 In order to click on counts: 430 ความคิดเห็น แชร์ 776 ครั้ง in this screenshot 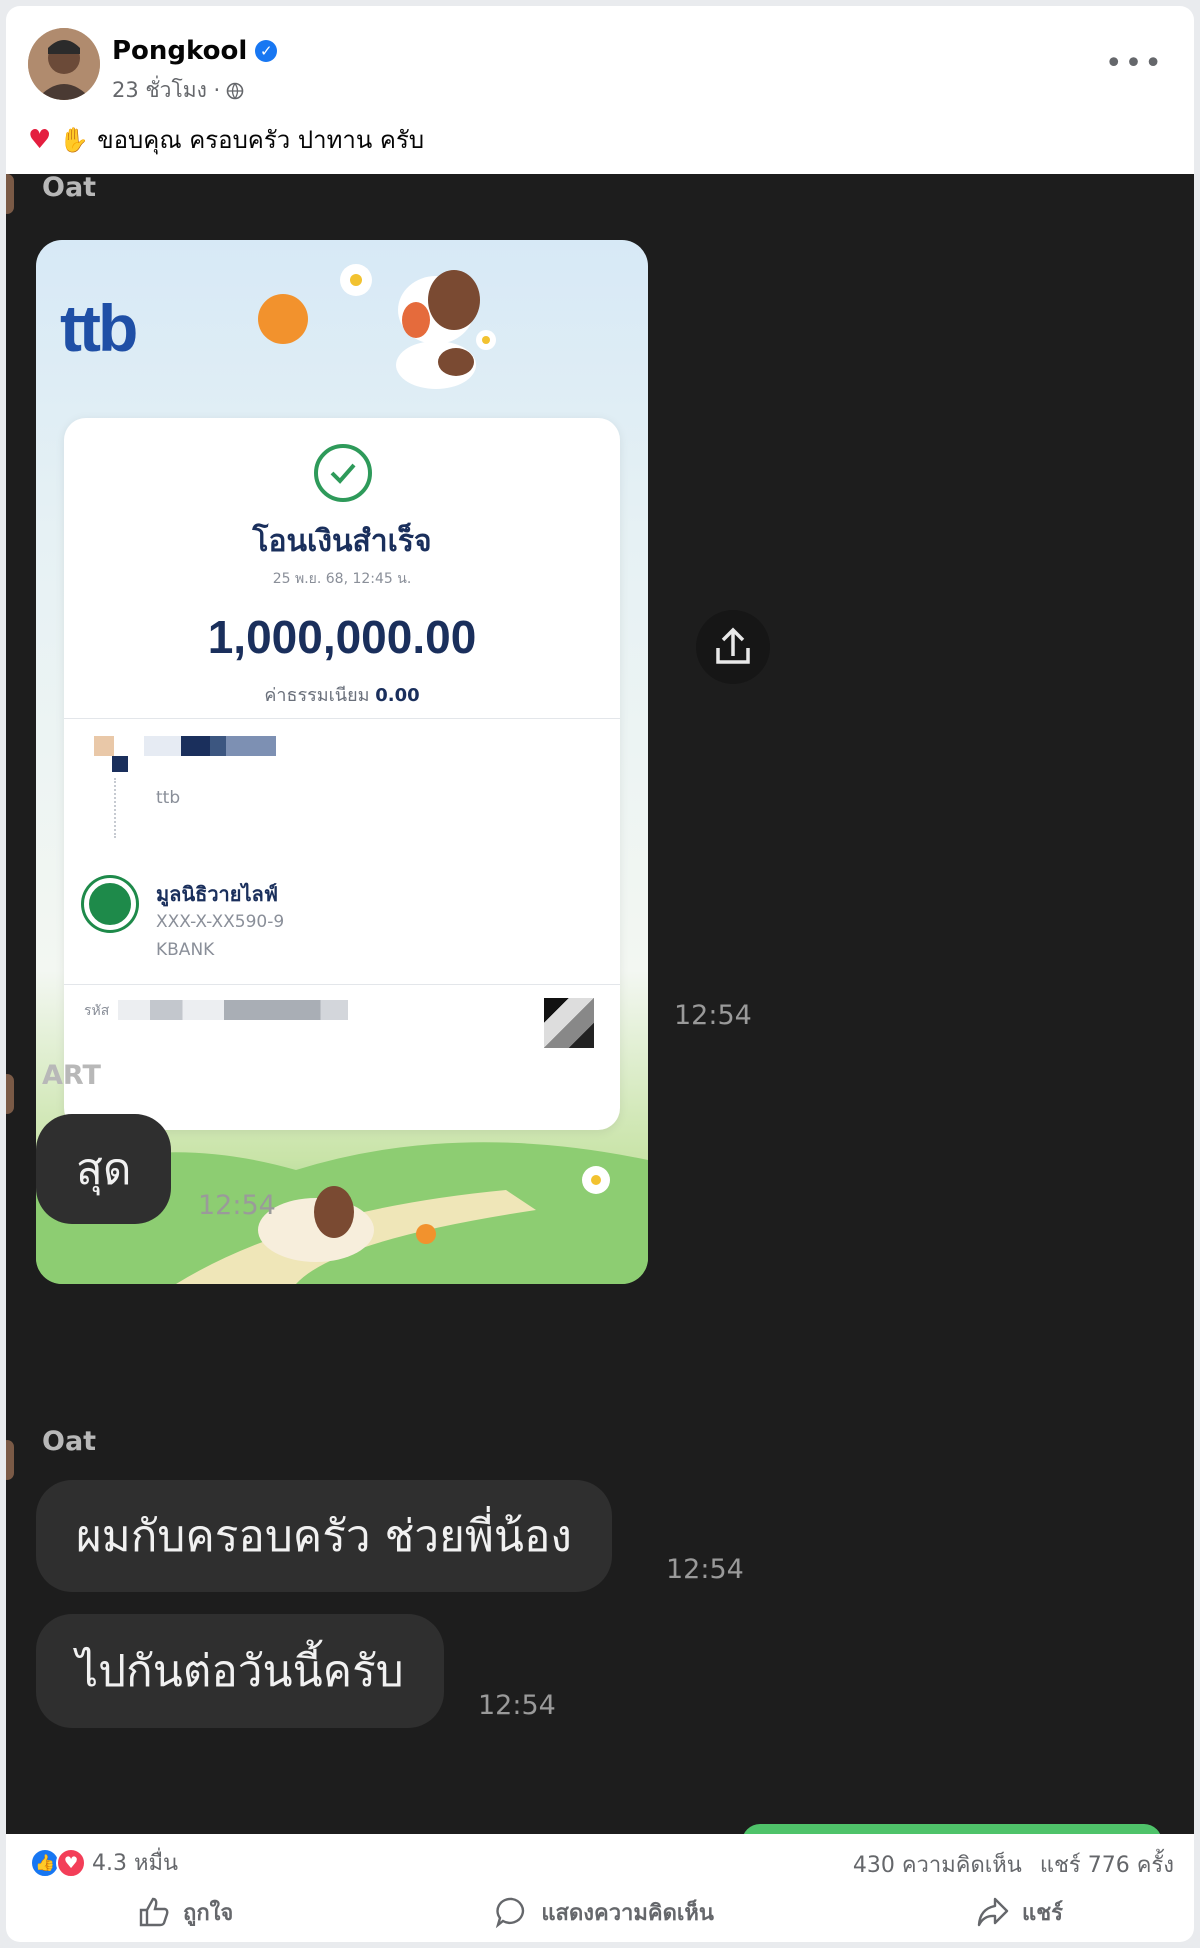, I will do `click(1013, 1864)`.